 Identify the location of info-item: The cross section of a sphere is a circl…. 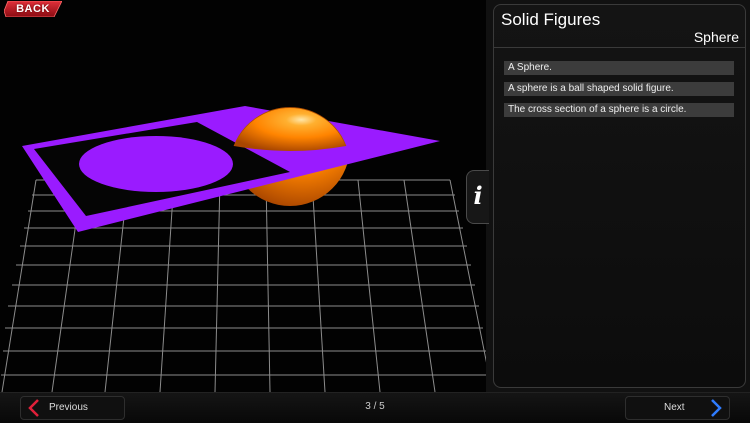
(619, 110).